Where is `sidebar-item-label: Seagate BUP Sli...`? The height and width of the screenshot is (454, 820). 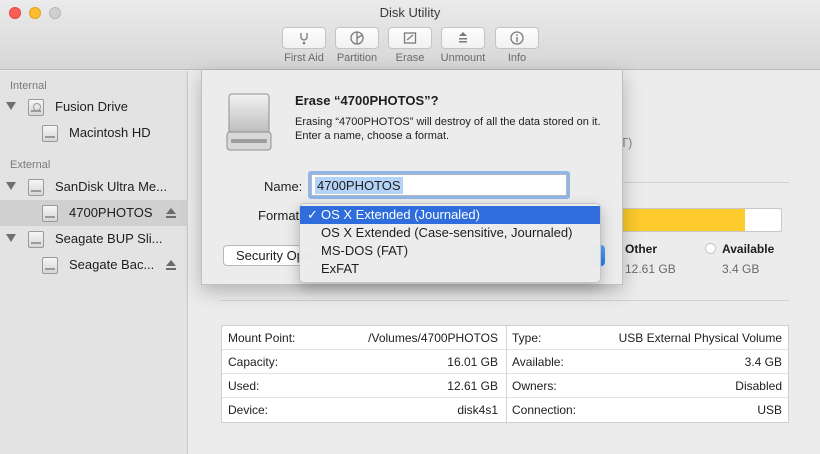
sidebar-item-label: Seagate BUP Sli... is located at coordinates (109, 238).